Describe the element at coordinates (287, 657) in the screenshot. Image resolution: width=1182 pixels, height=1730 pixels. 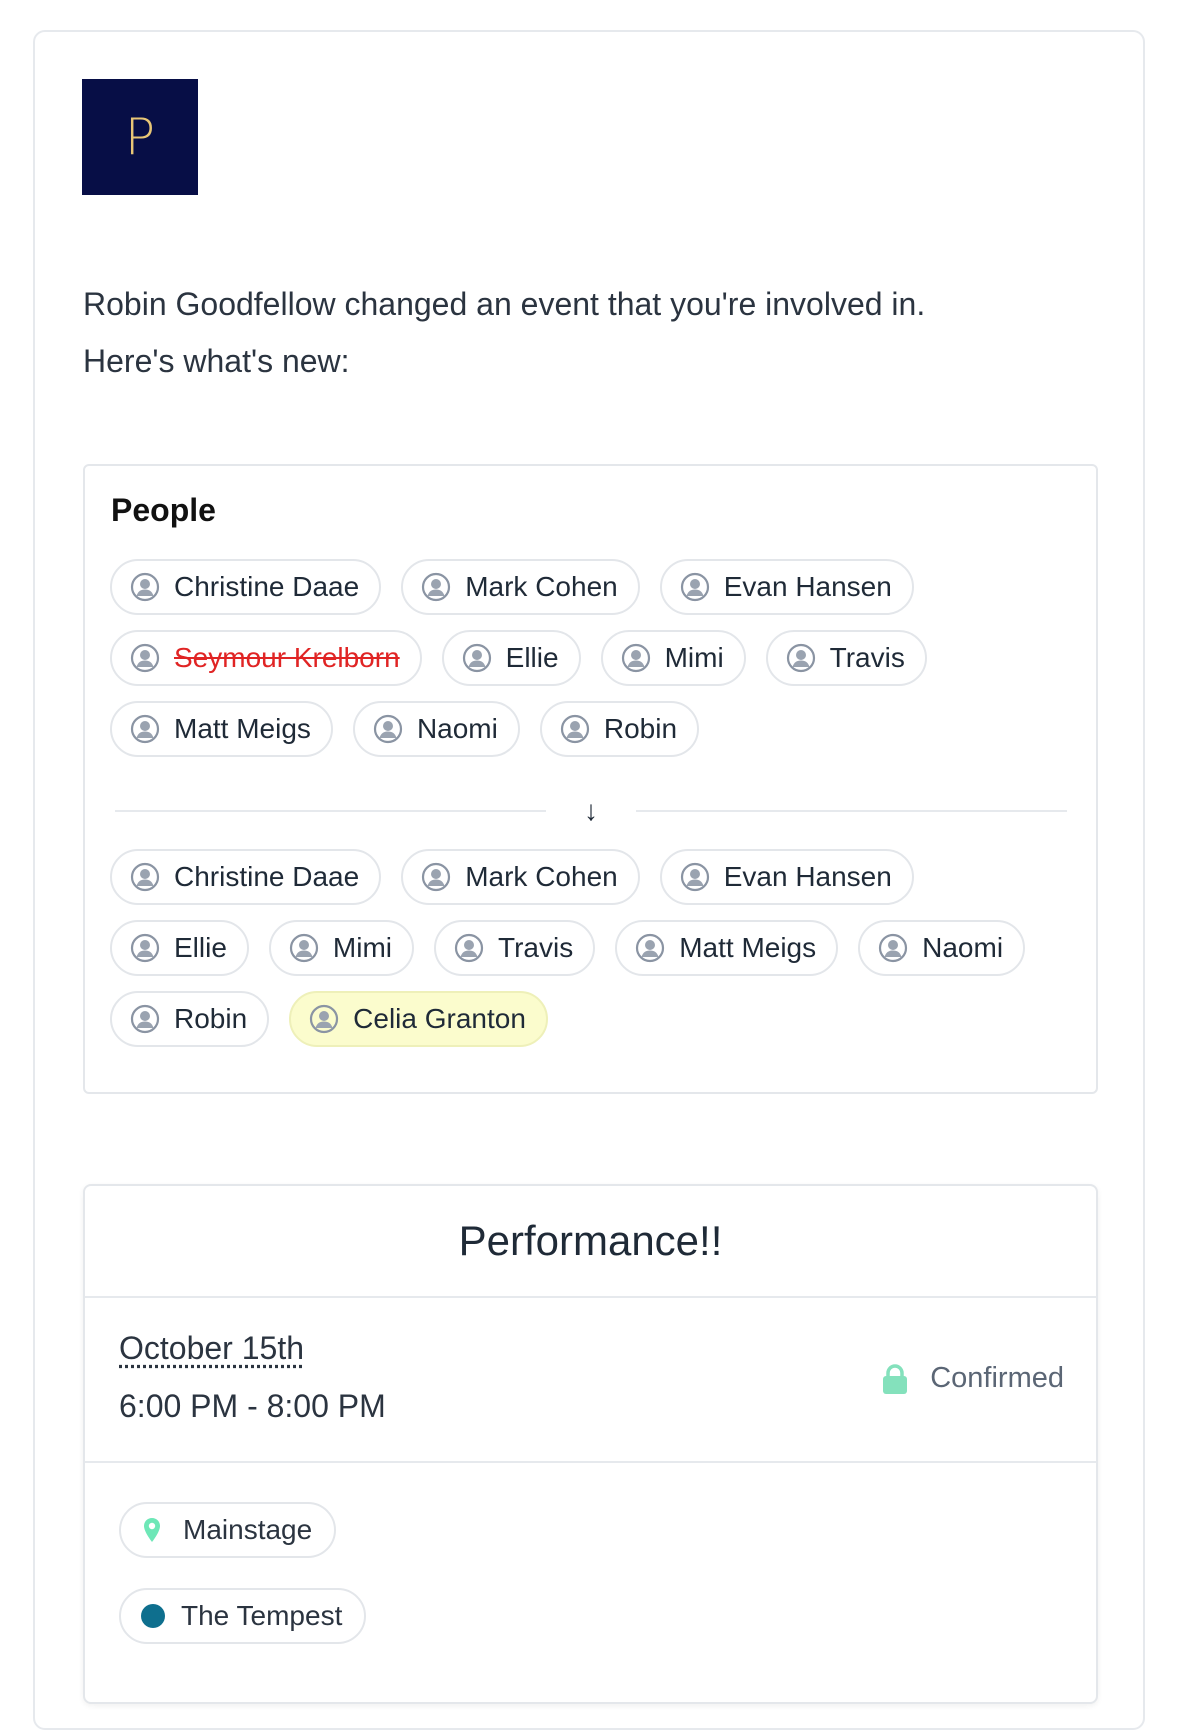
I see `person-name: Seymour Krelborn` at that location.